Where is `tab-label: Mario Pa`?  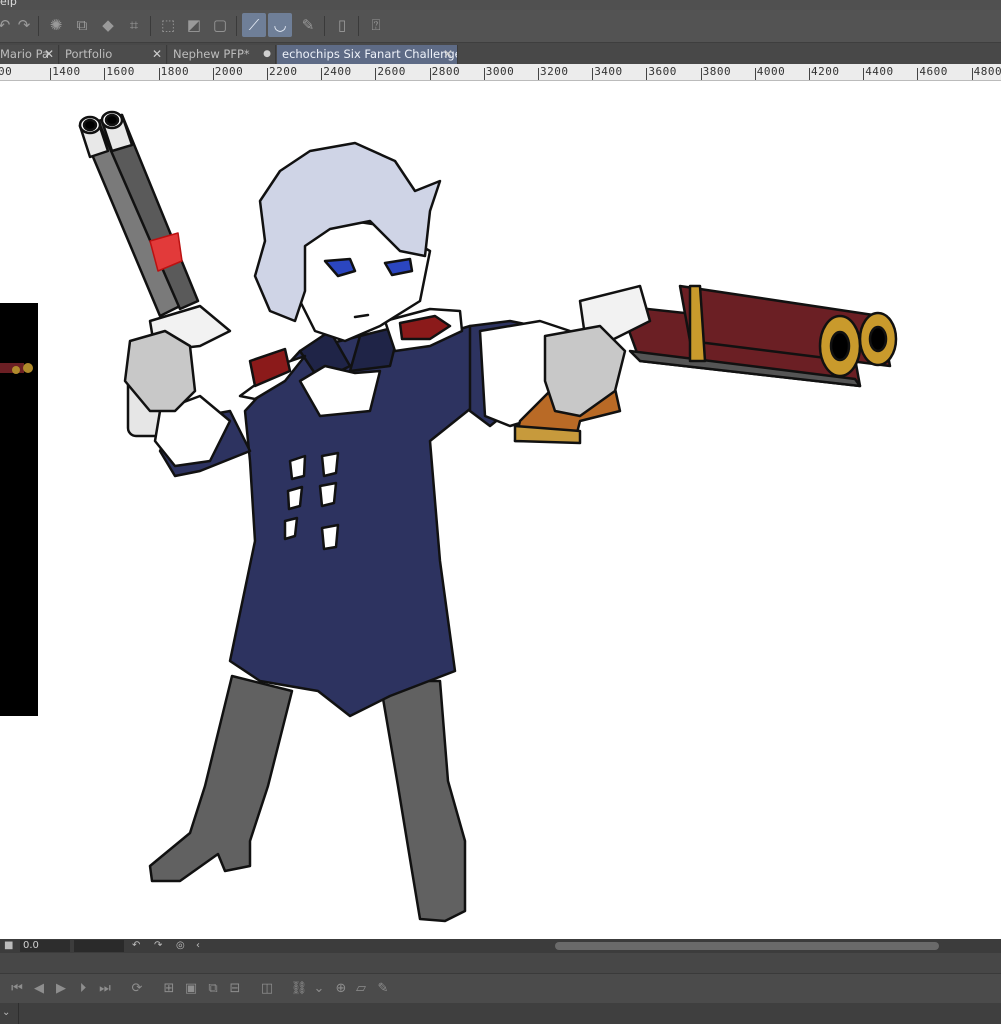 tab-label: Mario Pa is located at coordinates (25, 54).